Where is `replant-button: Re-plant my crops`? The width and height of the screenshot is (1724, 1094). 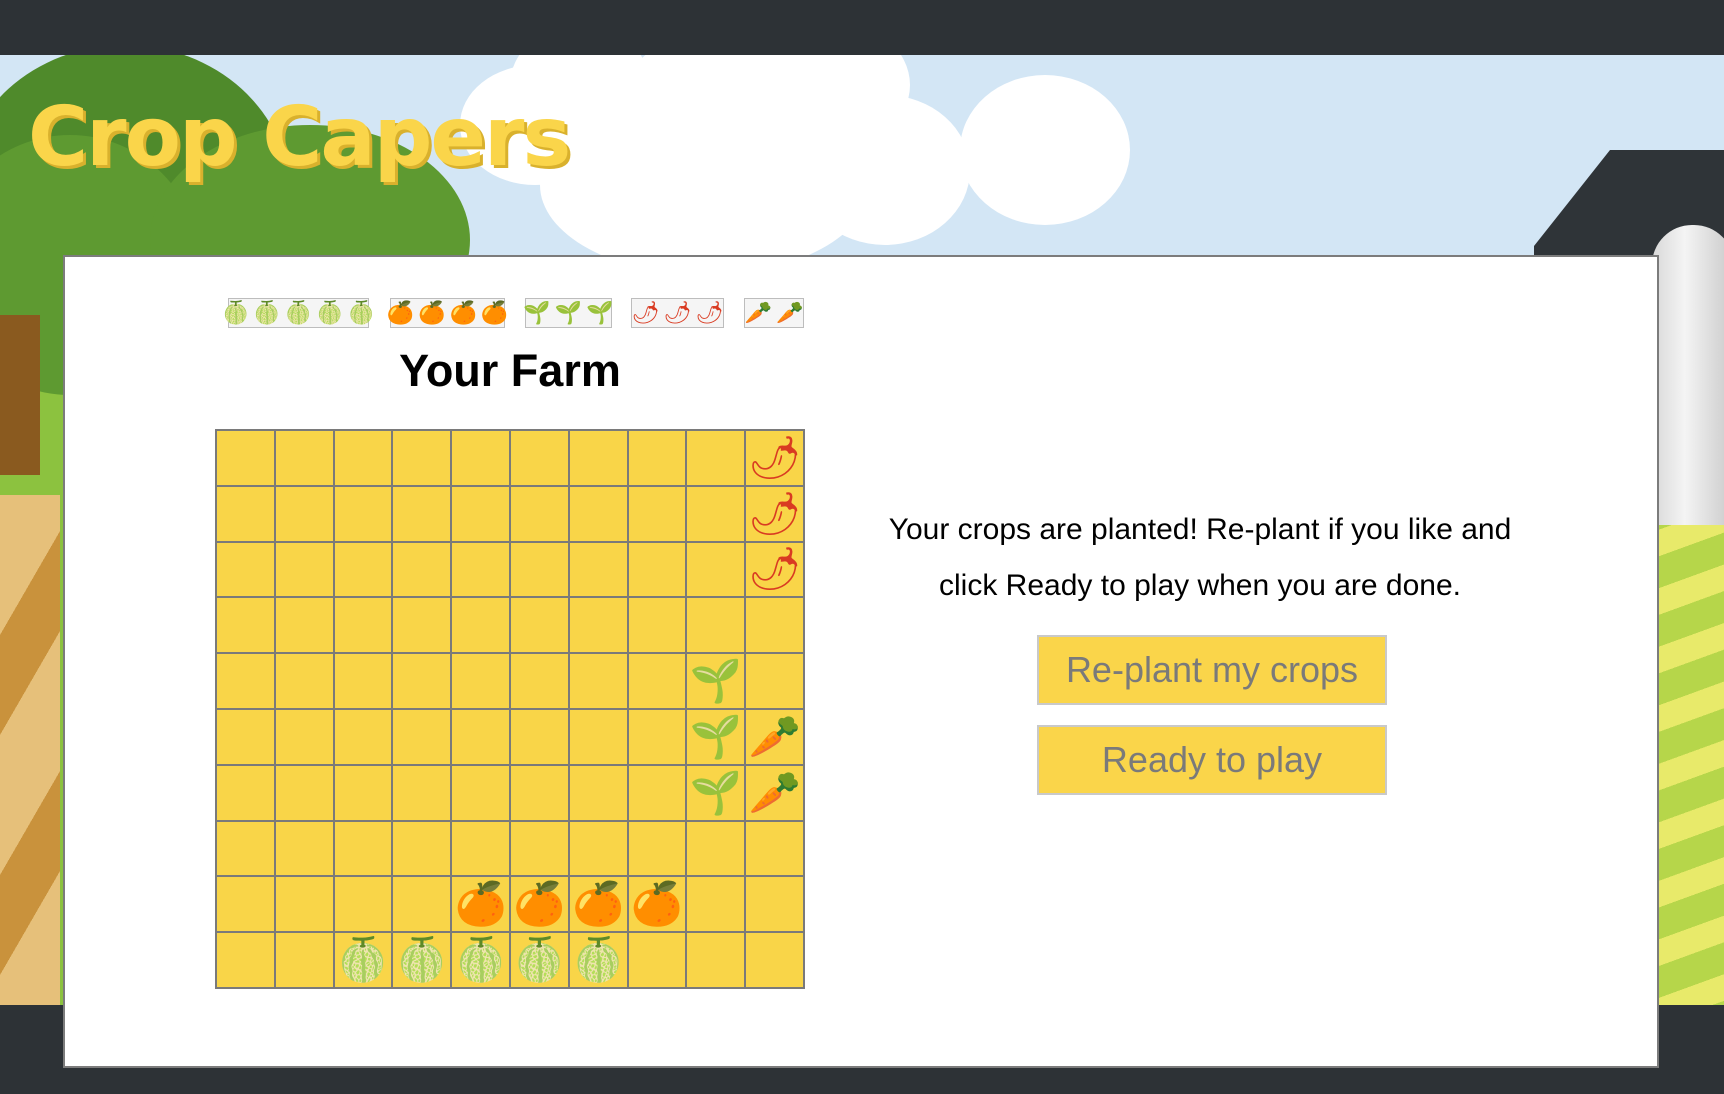
replant-button: Re-plant my crops is located at coordinates (1212, 670).